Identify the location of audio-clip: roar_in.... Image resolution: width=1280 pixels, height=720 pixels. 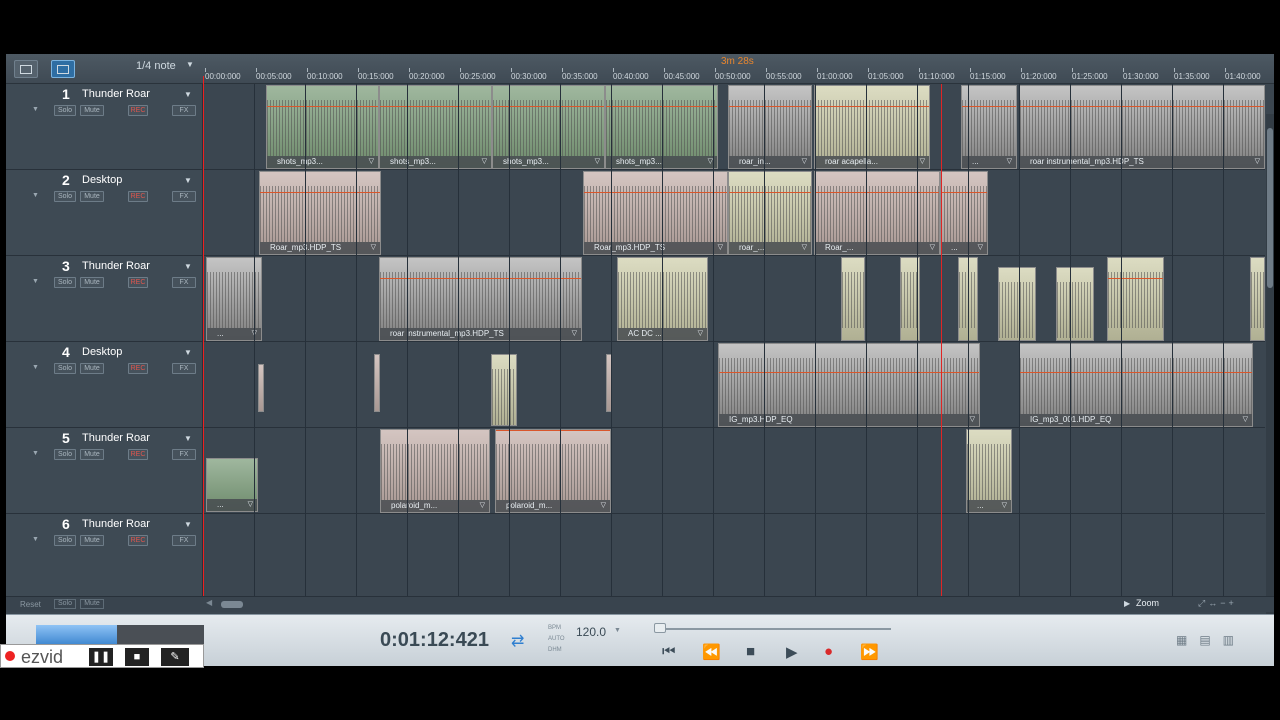
(770, 127).